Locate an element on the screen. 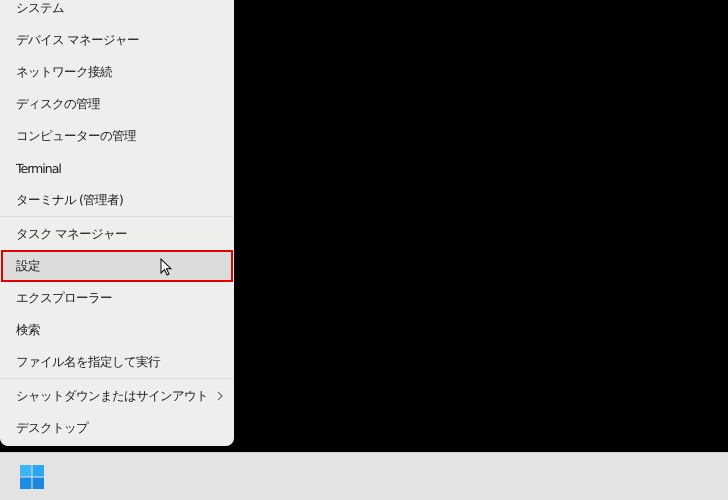 The image size is (728, 500). menu-item: システム is located at coordinates (117, 12).